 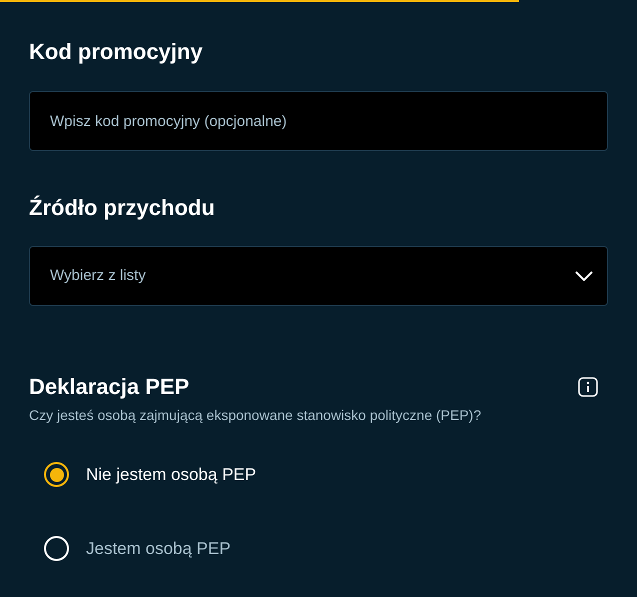 What do you see at coordinates (171, 475) in the screenshot?
I see `radio-label: Nie jestem osobą PEP` at bounding box center [171, 475].